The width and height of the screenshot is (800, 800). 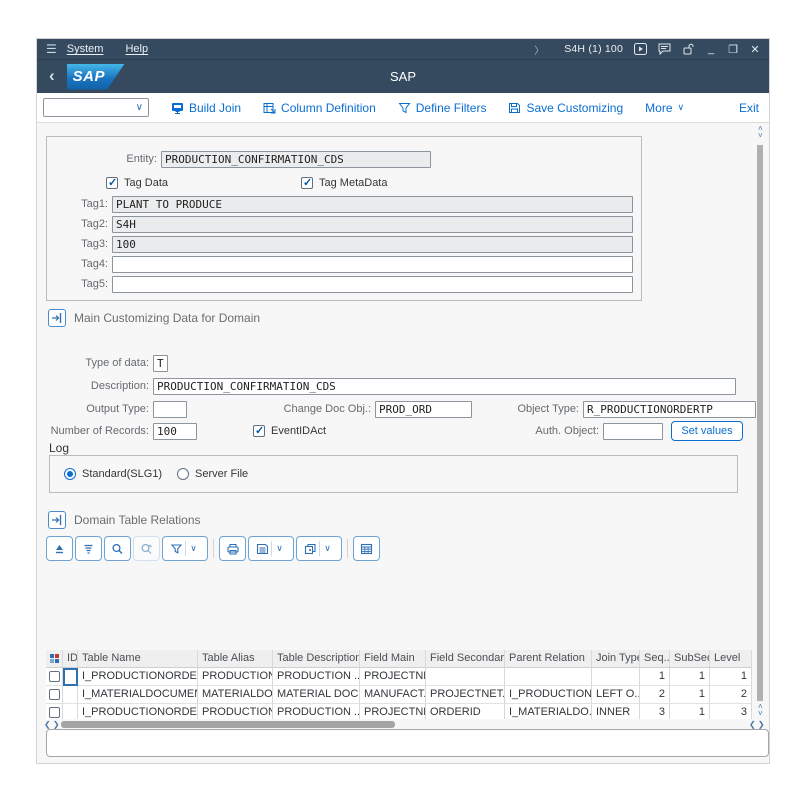 I want to click on set-values-button: Set values, so click(x=707, y=431).